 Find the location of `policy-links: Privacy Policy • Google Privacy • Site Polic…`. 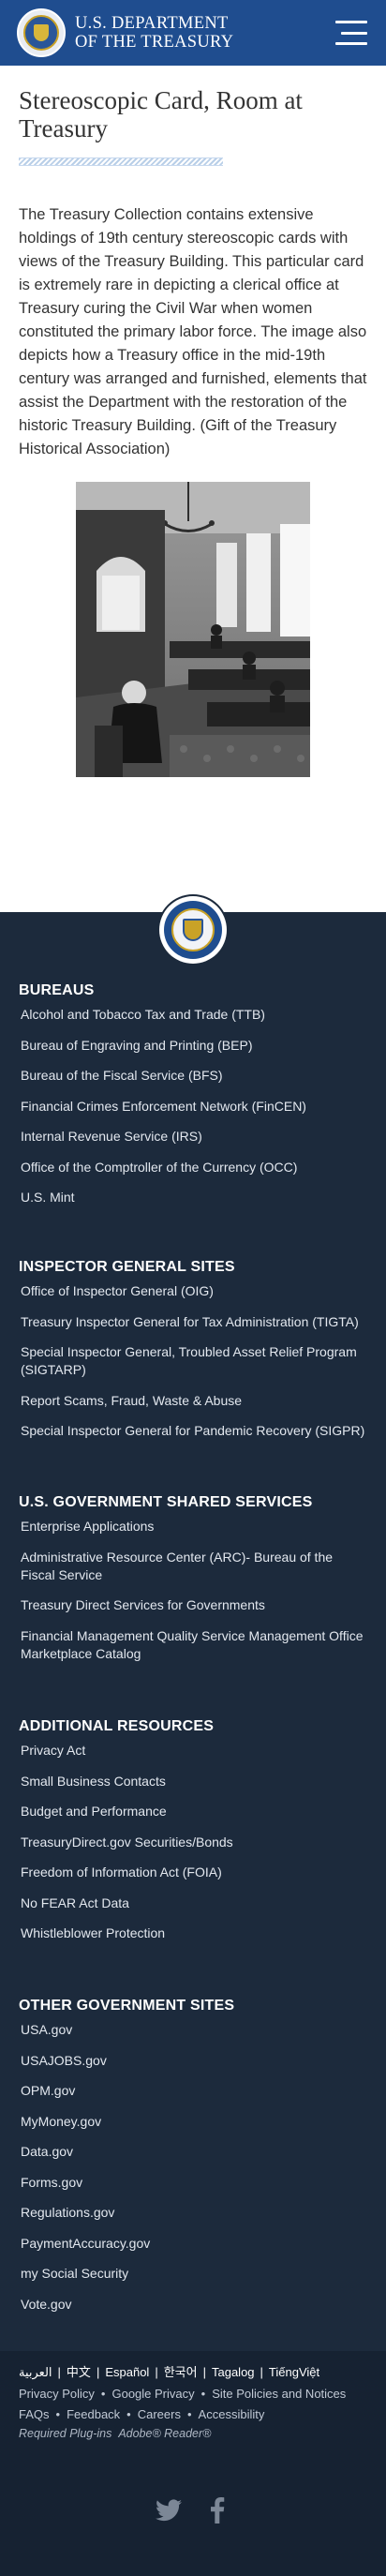

policy-links: Privacy Policy • Google Privacy • Site Polic… is located at coordinates (183, 2404).